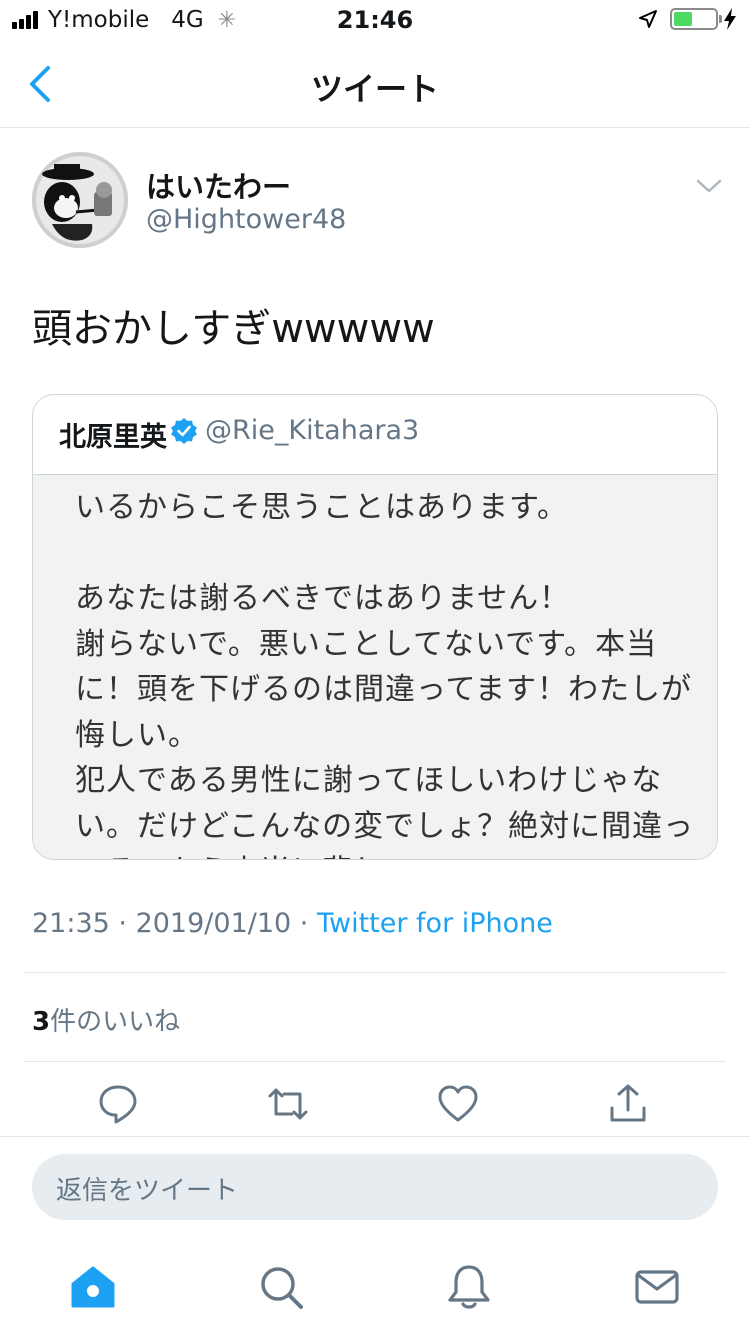  I want to click on mail-icon, so click(657, 1287).